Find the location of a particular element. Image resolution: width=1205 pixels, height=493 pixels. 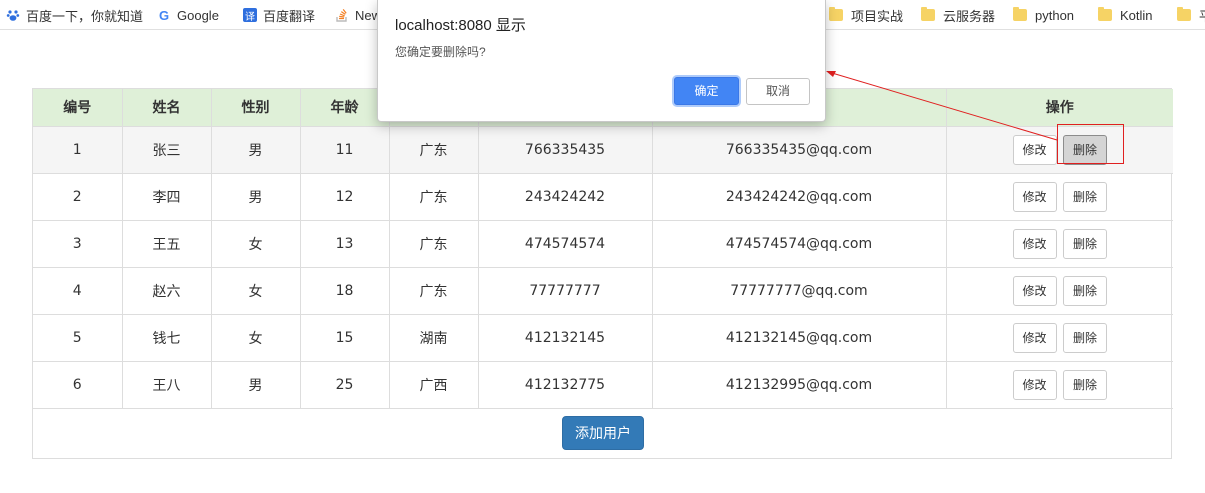

bookmark-folder-projects: 项目实战 is located at coordinates (866, 15).